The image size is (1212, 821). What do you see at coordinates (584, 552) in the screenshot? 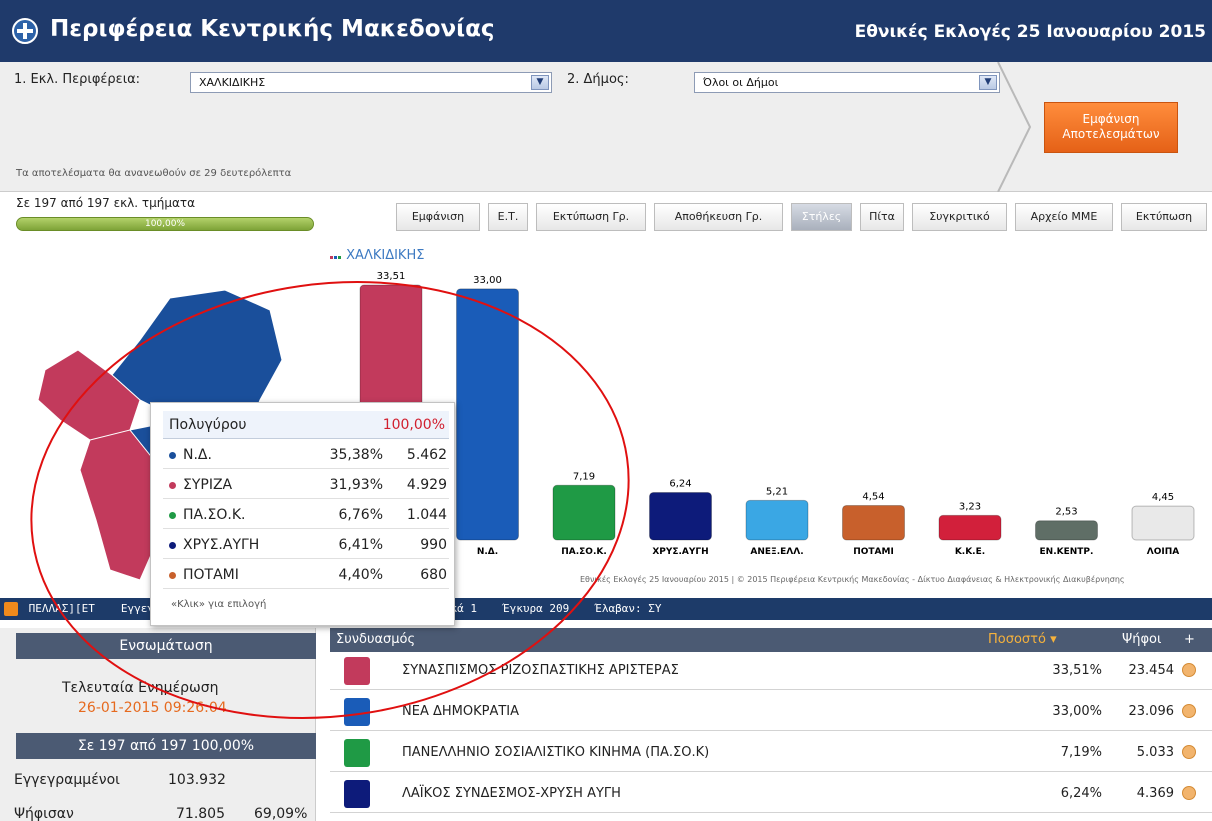
I see `bar-category-label: ΠΑ.ΣΟ.Κ.` at bounding box center [584, 552].